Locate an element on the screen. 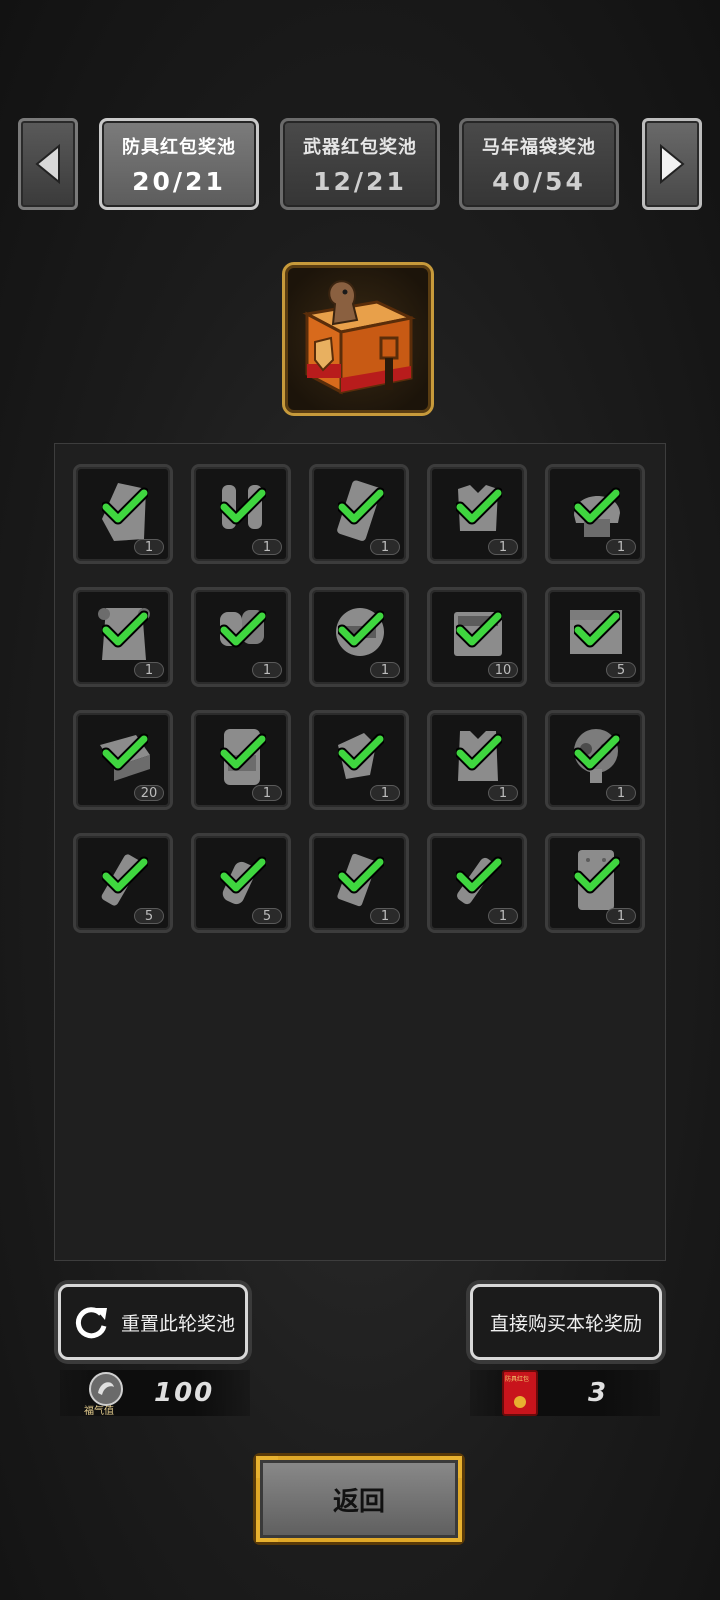 The height and width of the screenshot is (1600, 720). item-quantity: 20 is located at coordinates (149, 793).